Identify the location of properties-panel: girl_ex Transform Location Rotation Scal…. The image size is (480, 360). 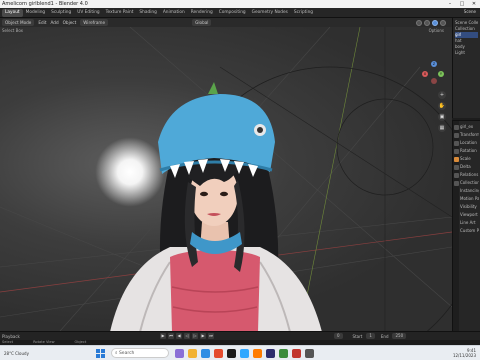
(466, 226).